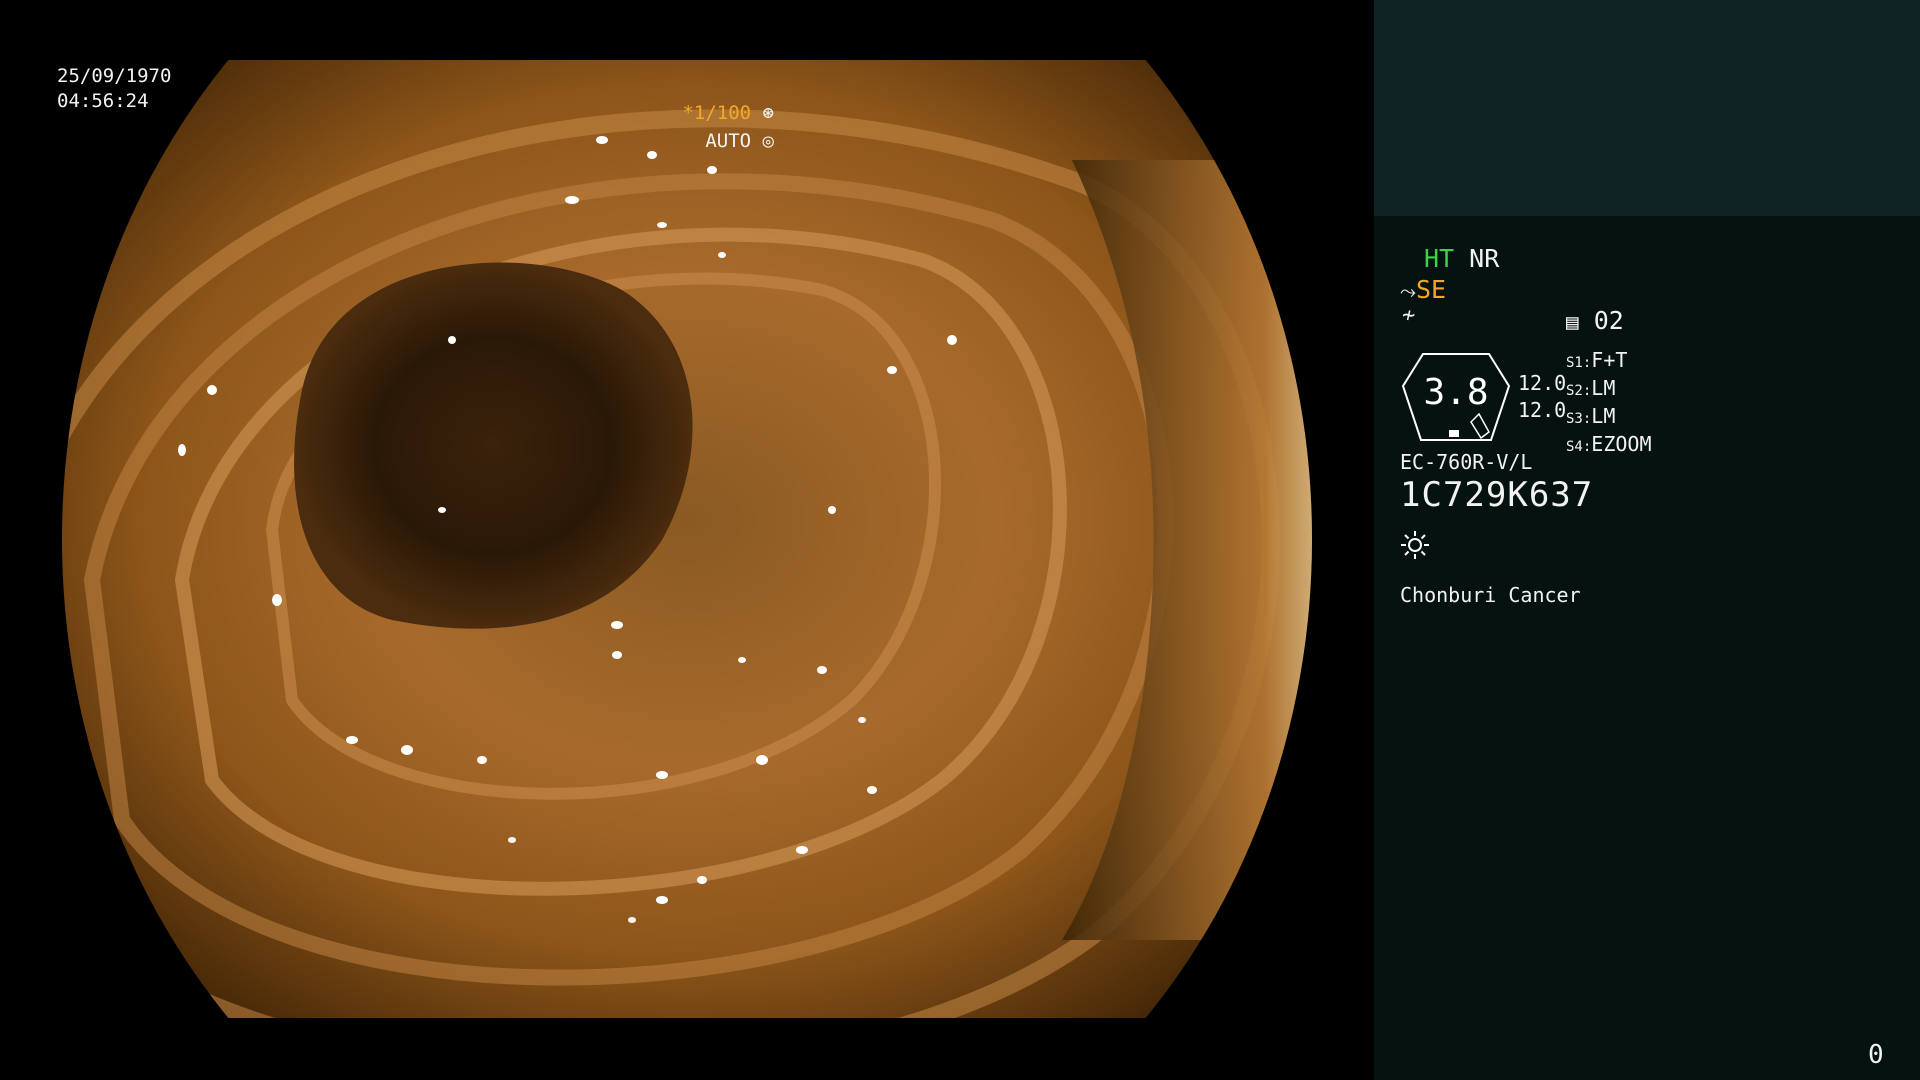 The width and height of the screenshot is (1920, 1080). What do you see at coordinates (1876, 1055) in the screenshot?
I see `corner-number: 0` at bounding box center [1876, 1055].